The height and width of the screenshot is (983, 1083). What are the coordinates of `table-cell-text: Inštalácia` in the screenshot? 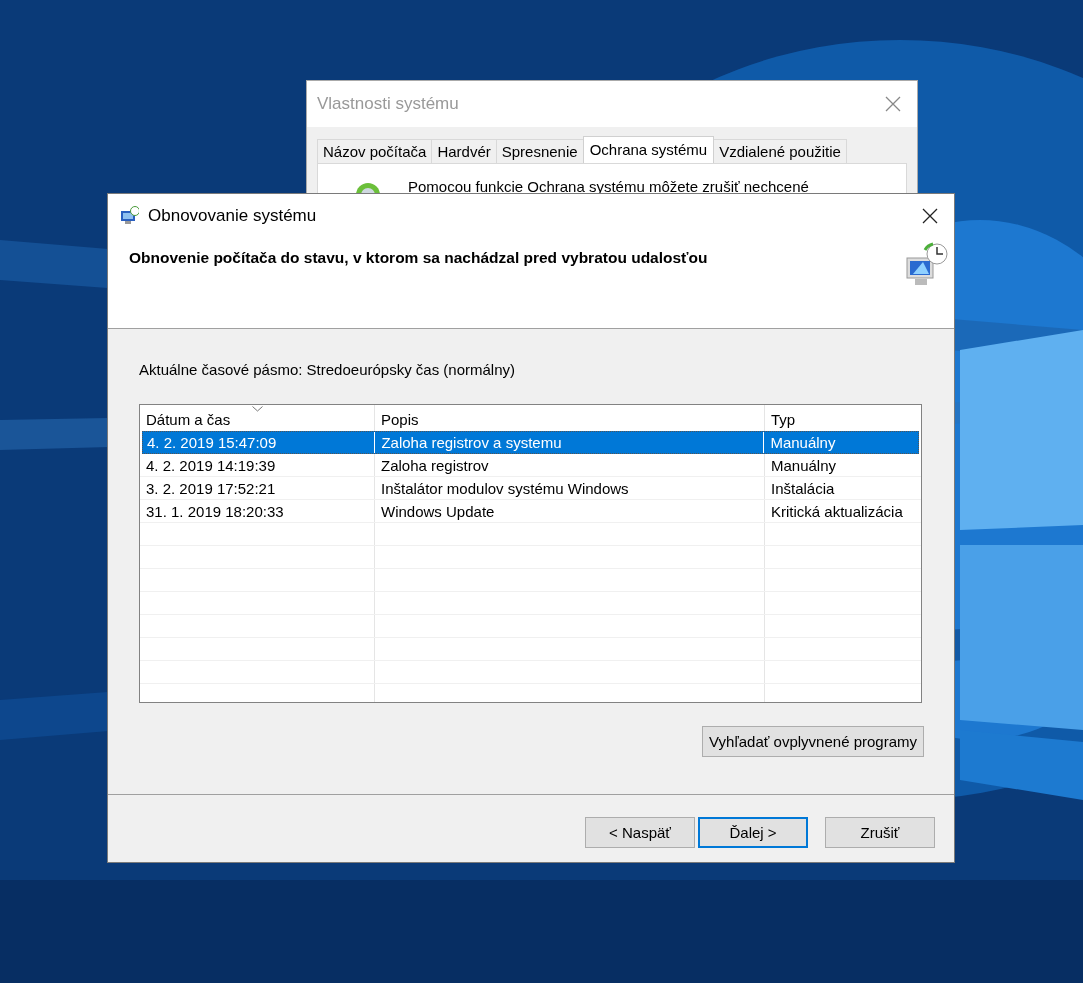 It's located at (803, 489).